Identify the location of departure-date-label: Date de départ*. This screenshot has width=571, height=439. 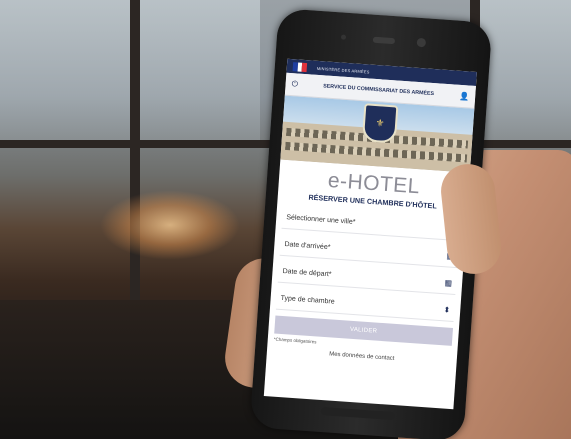
(307, 272).